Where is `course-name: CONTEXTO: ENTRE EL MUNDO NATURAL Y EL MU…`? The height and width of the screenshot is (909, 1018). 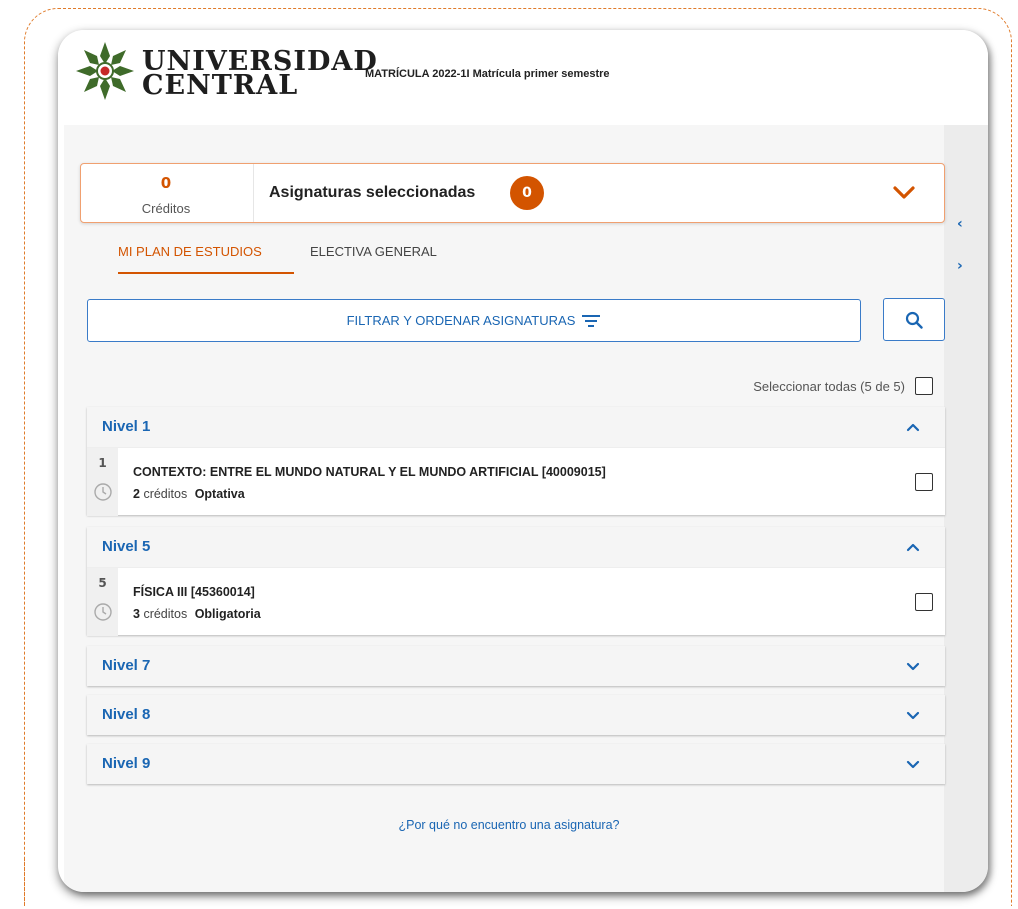
course-name: CONTEXTO: ENTRE EL MUNDO NATURAL Y EL MU… is located at coordinates (369, 472).